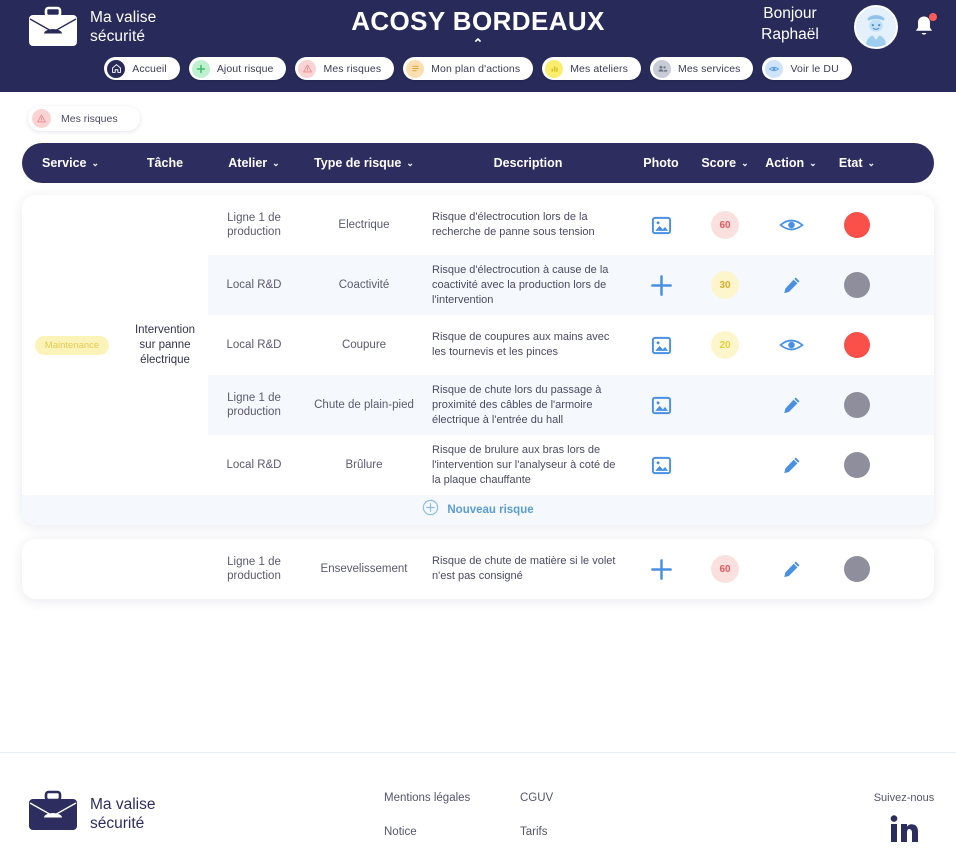 The image size is (956, 862). What do you see at coordinates (719, 163) in the screenshot?
I see `column-label: Score` at bounding box center [719, 163].